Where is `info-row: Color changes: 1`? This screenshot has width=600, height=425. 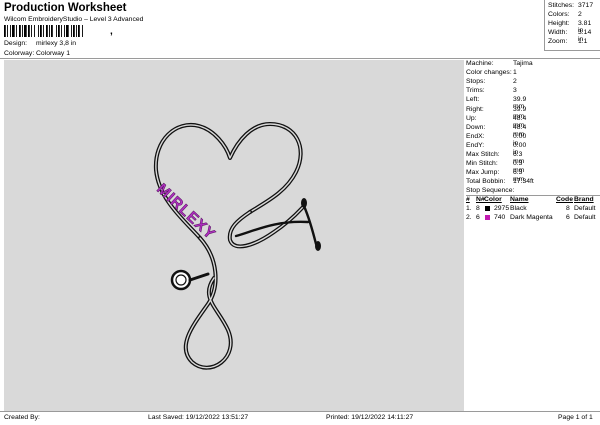 info-row: Color changes: 1 is located at coordinates (491, 73).